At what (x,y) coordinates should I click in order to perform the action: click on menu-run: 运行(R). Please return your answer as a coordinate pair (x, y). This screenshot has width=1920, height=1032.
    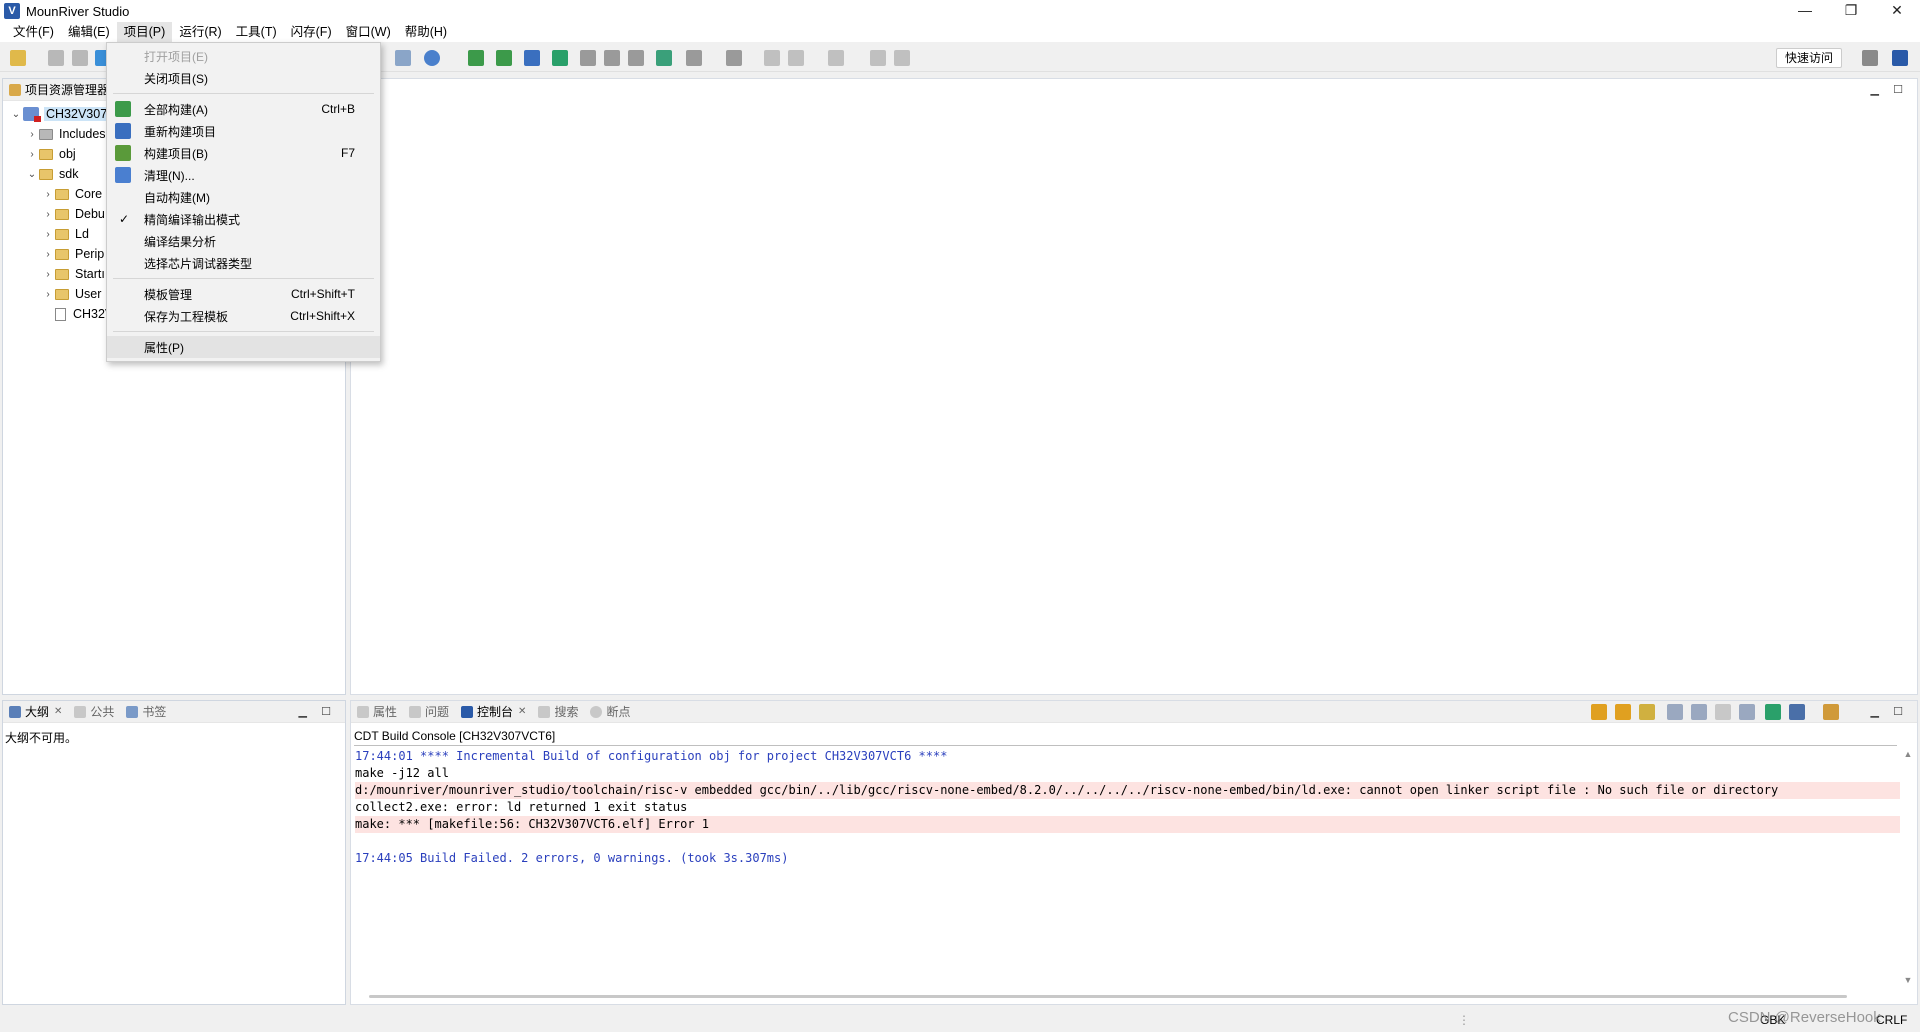
    Looking at the image, I should click on (200, 32).